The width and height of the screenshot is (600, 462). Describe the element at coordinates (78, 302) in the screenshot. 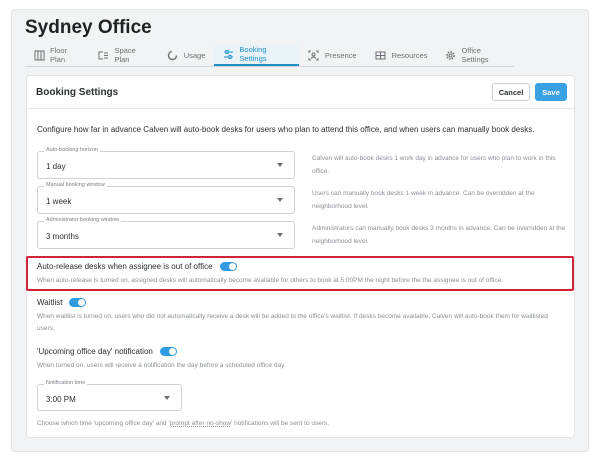

I see `waitlist-toggle` at that location.